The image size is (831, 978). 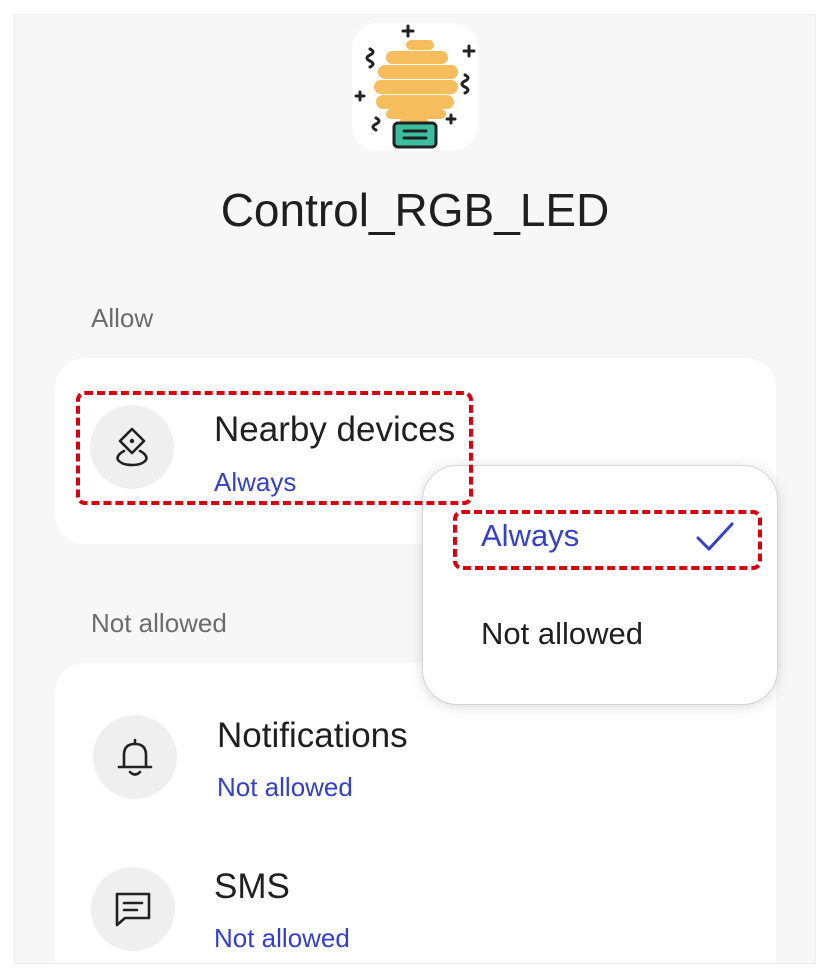 I want to click on option-not-allowed-label: Not allowed, so click(x=562, y=633).